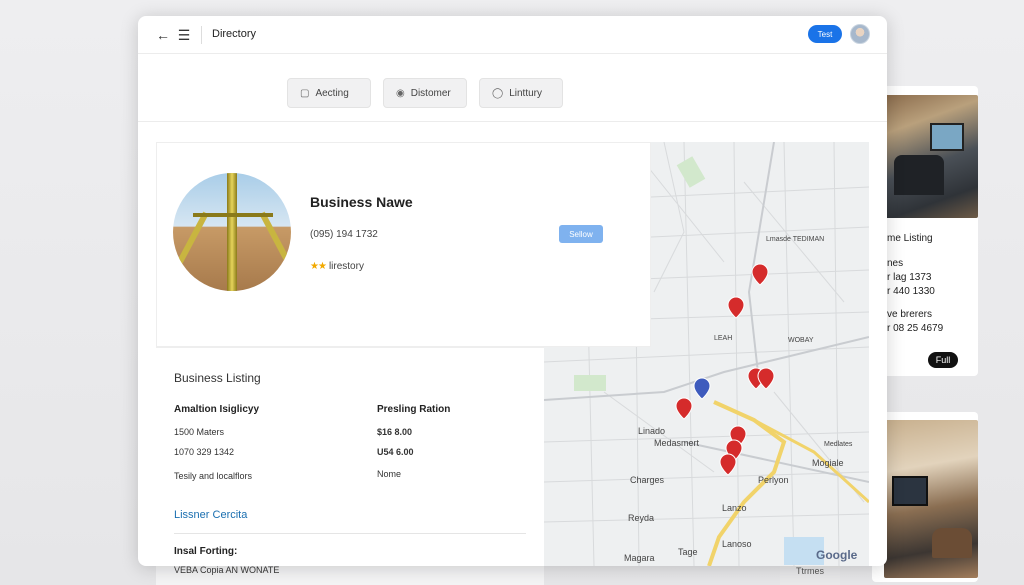 The image size is (1024, 585). I want to click on map-label: Mogiale, so click(828, 463).